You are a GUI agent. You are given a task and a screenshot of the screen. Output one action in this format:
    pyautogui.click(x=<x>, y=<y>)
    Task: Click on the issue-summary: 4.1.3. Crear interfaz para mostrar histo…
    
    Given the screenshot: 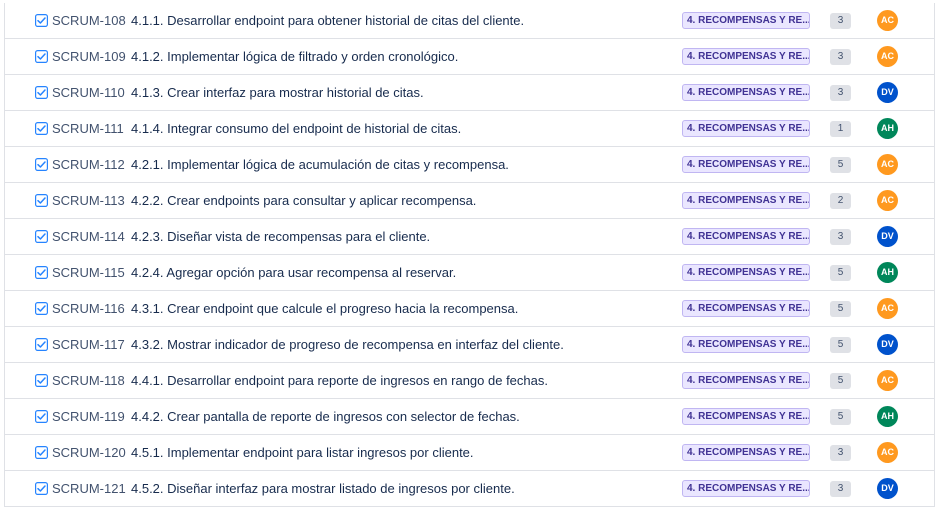 What is the action you would take?
    pyautogui.click(x=277, y=92)
    